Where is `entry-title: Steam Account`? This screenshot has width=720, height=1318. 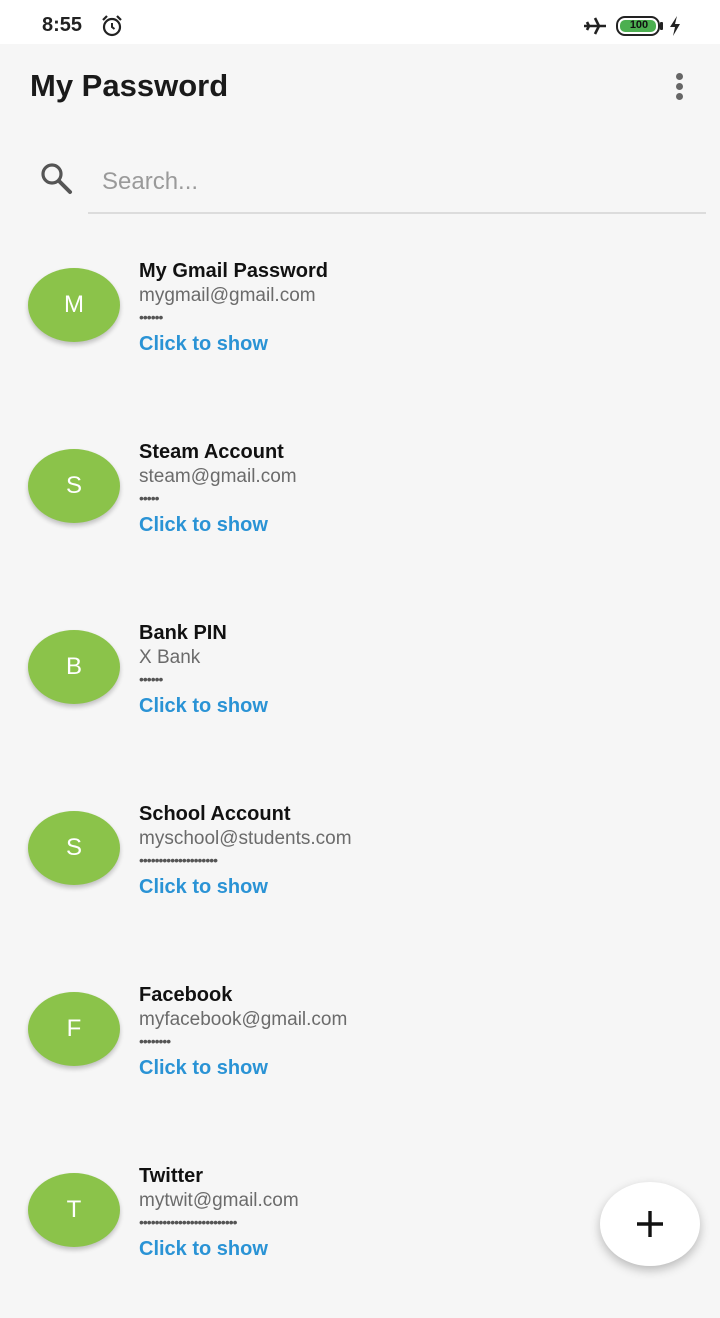
entry-title: Steam Account is located at coordinates (211, 452).